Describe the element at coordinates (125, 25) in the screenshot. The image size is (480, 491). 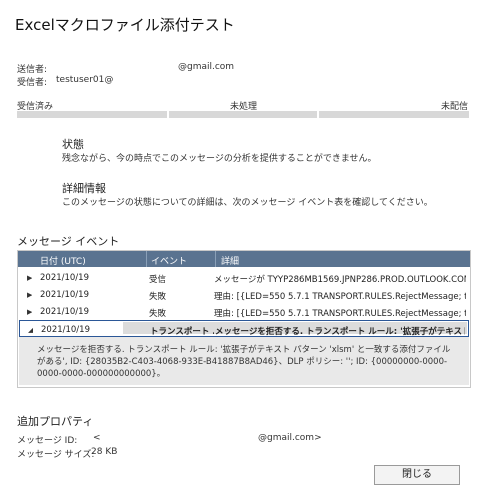
I see `window-title: Excelマクロファイル添付テスト` at that location.